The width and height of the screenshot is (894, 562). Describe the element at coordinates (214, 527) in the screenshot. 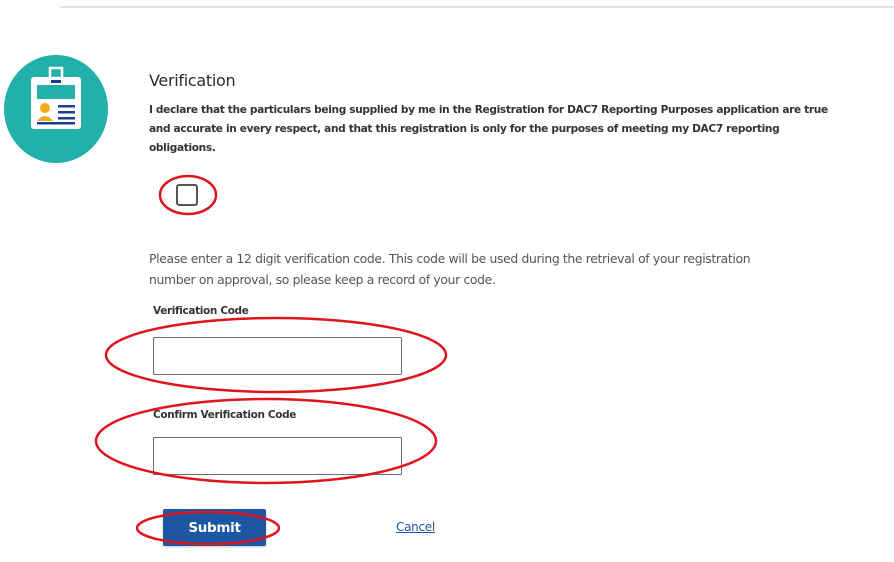

I see `submit-button: Submit` at that location.